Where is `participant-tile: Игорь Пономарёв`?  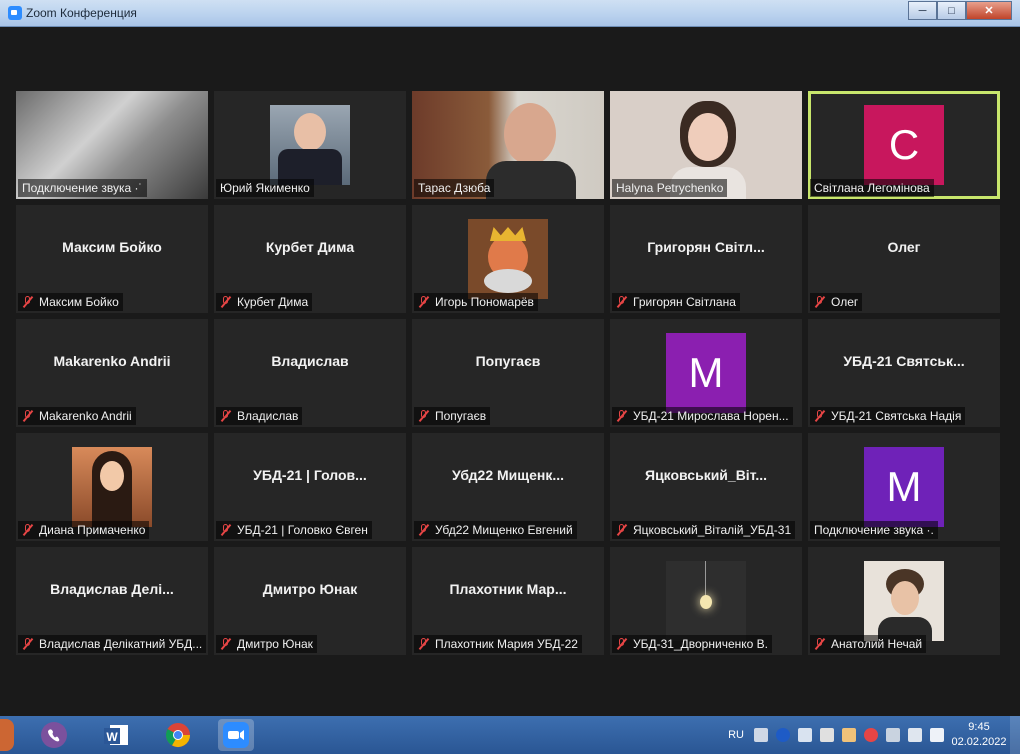 participant-tile: Игорь Пономарёв is located at coordinates (508, 259).